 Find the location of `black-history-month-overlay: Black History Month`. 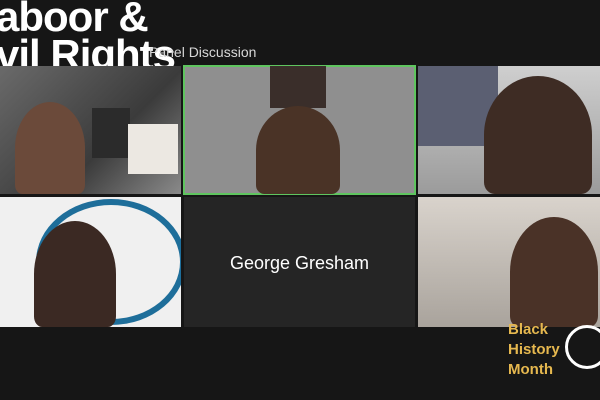

black-history-month-overlay: Black History Month is located at coordinates (534, 350).